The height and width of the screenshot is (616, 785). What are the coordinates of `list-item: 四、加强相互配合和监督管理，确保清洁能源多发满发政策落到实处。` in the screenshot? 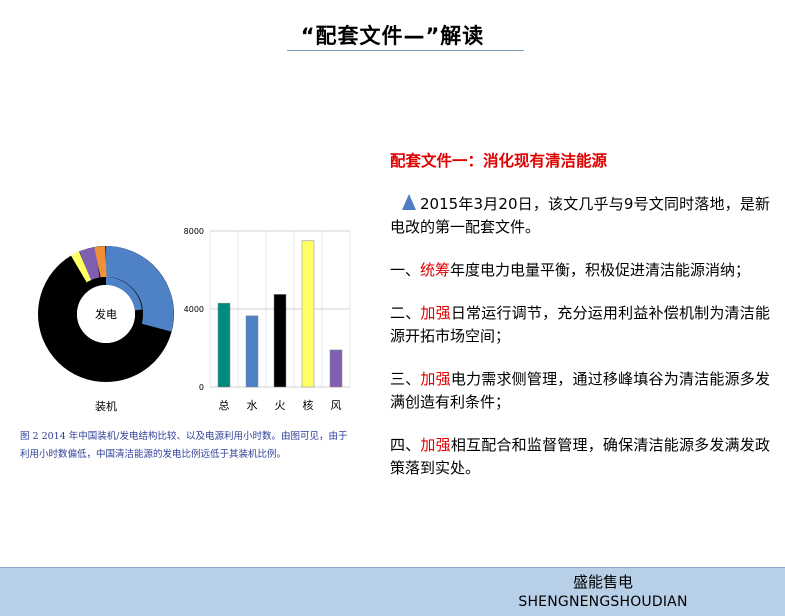 It's located at (580, 457).